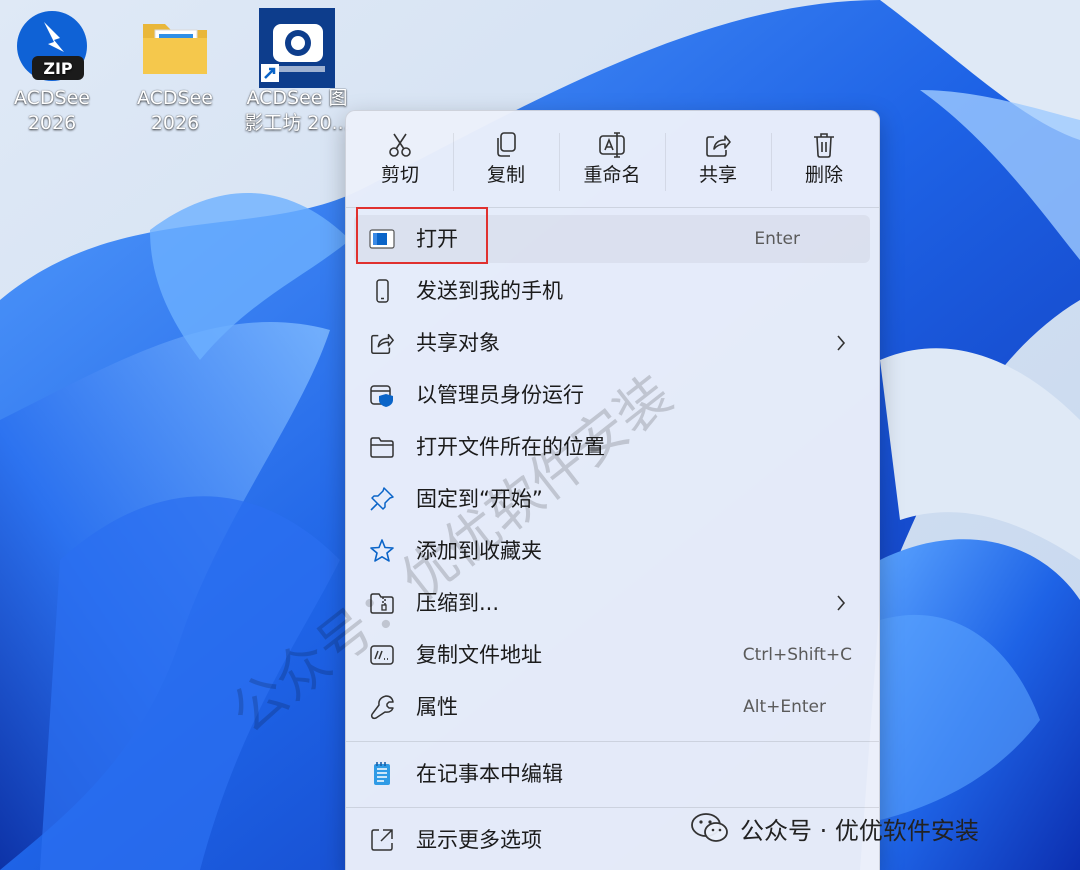  What do you see at coordinates (612, 447) in the screenshot?
I see `menu-item-open-file-location: 打开文件所在的位置` at bounding box center [612, 447].